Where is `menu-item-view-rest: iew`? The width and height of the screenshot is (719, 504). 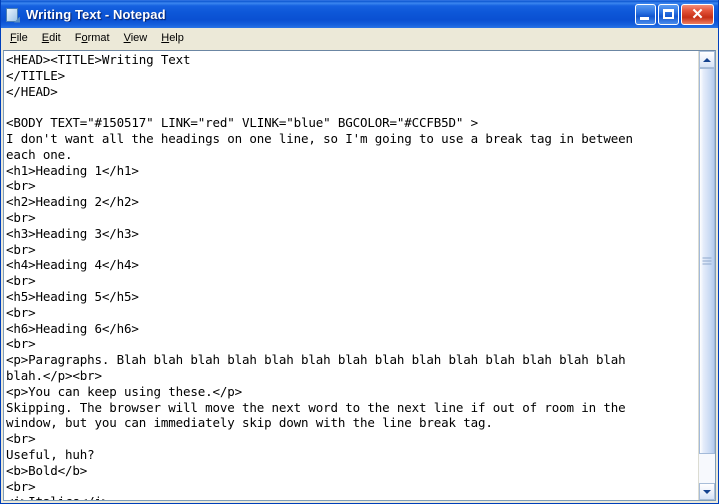
menu-item-view-rest: iew is located at coordinates (139, 38).